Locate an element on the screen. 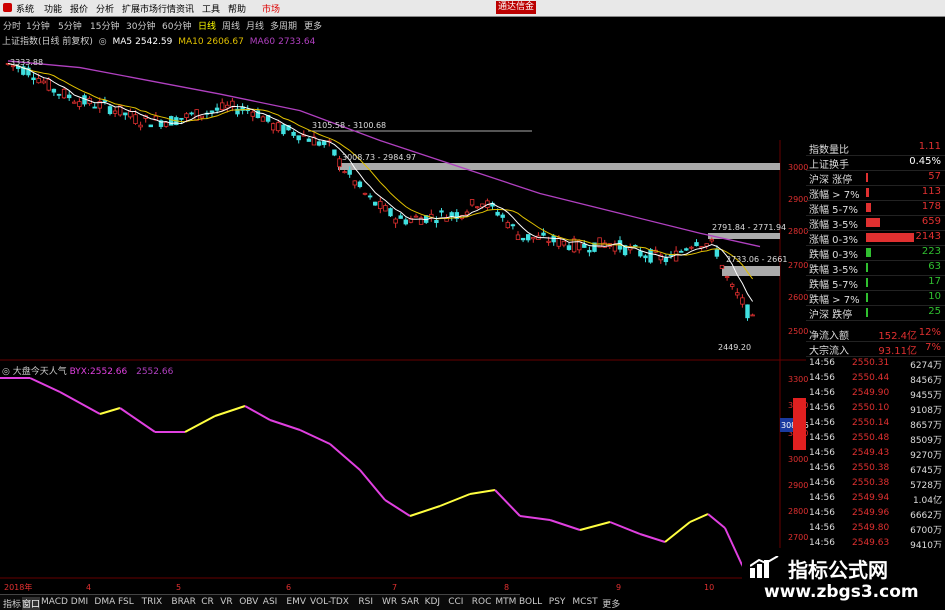 The width and height of the screenshot is (945, 610). indicator-tab: OBV is located at coordinates (248, 602).